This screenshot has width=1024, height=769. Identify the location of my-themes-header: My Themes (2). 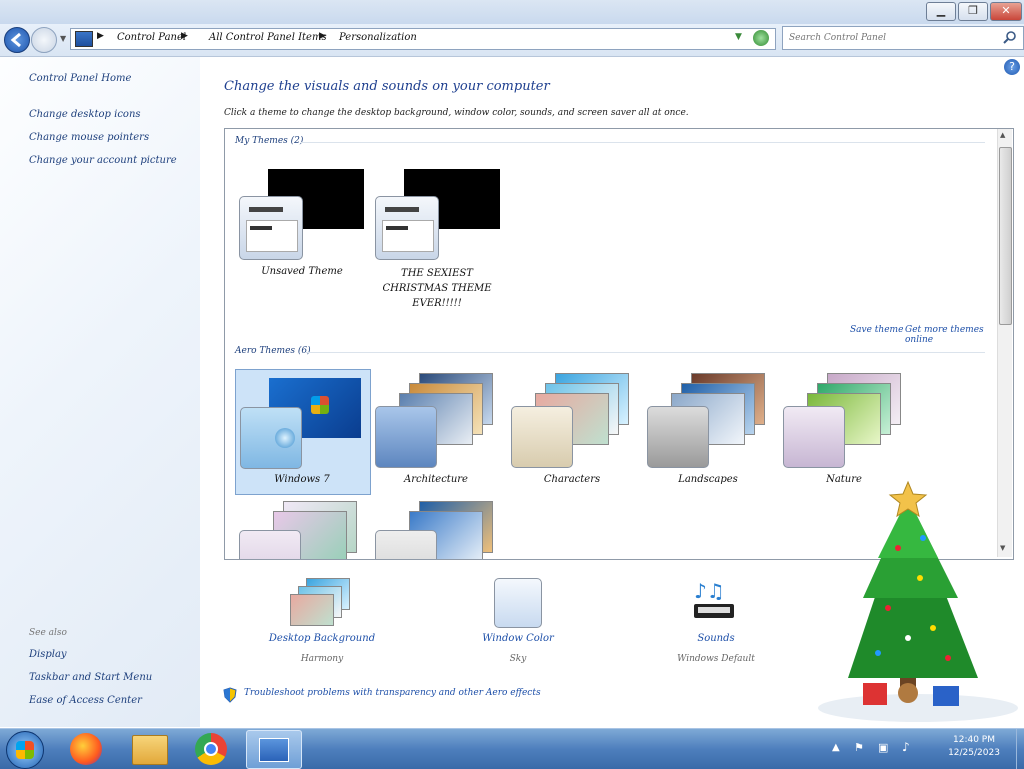
(269, 141).